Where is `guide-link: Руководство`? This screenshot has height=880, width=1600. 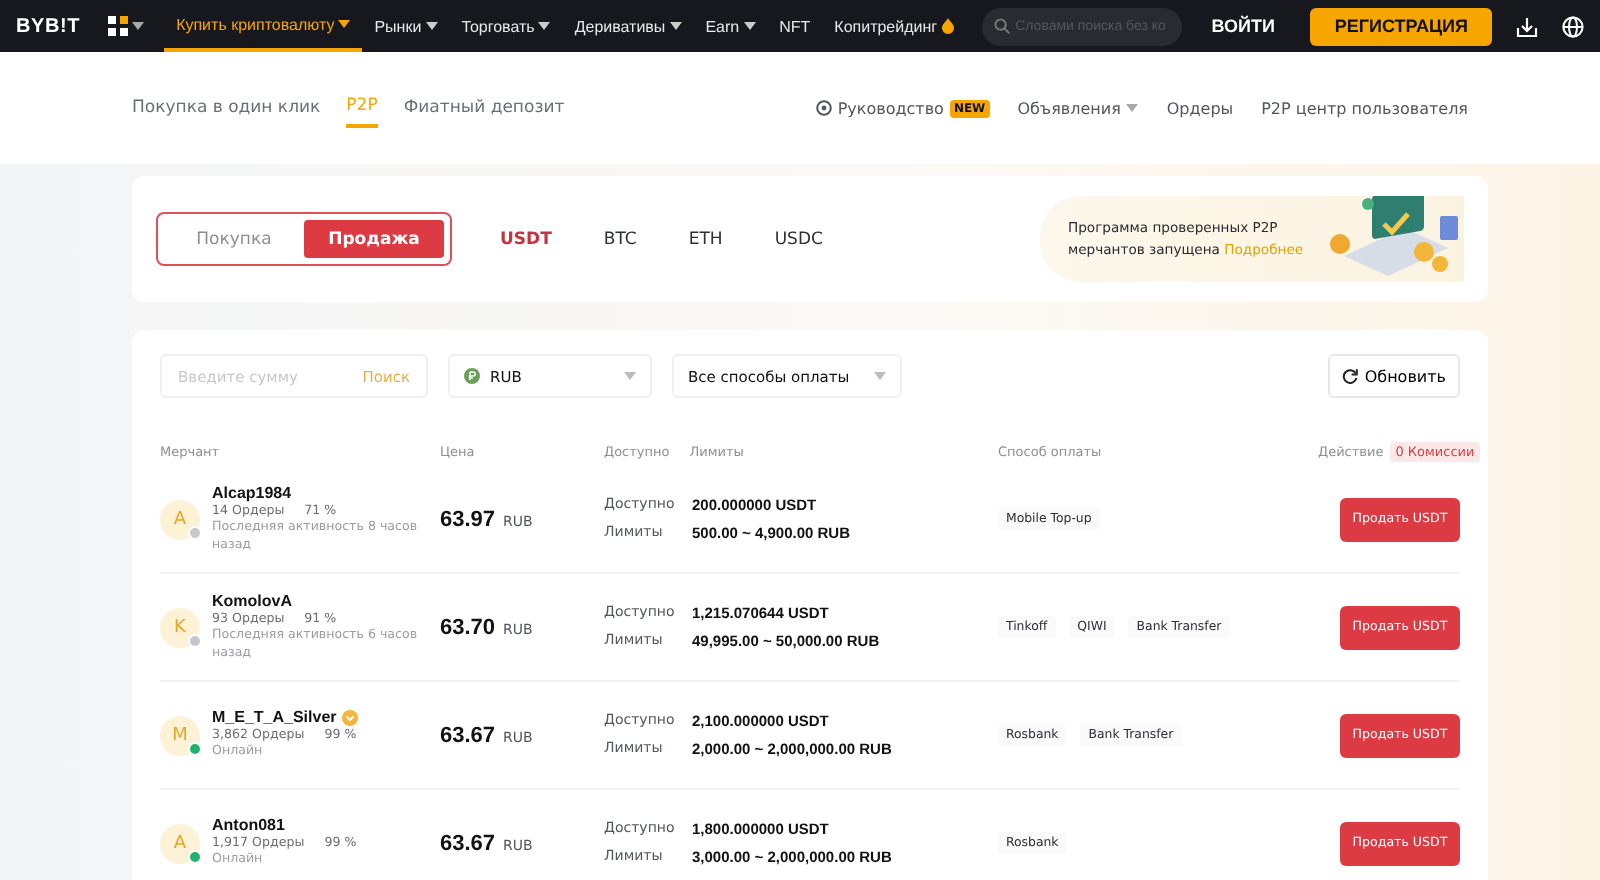
guide-link: Руководство is located at coordinates (890, 108).